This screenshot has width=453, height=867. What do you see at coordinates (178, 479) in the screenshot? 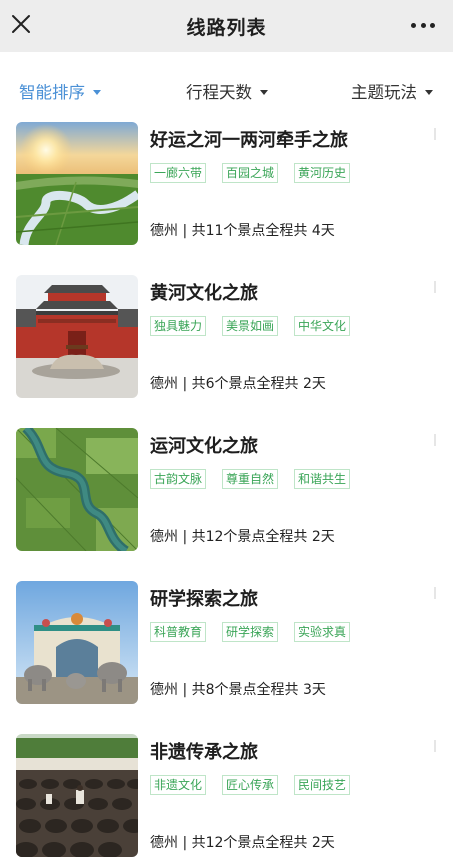
I see `route-tag: 古韵文脉` at bounding box center [178, 479].